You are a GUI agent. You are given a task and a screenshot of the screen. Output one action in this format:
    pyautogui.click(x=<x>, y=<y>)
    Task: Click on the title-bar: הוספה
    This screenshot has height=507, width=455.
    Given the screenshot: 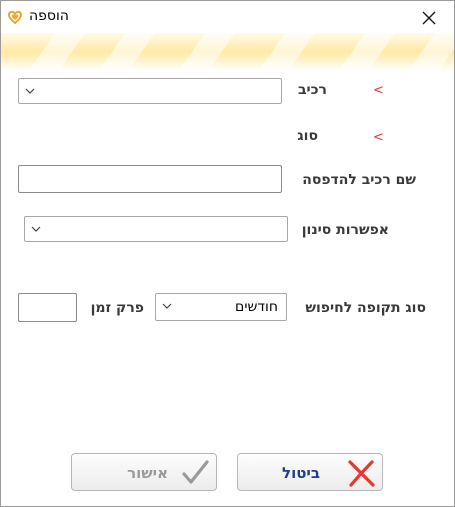 What is the action you would take?
    pyautogui.click(x=227, y=17)
    